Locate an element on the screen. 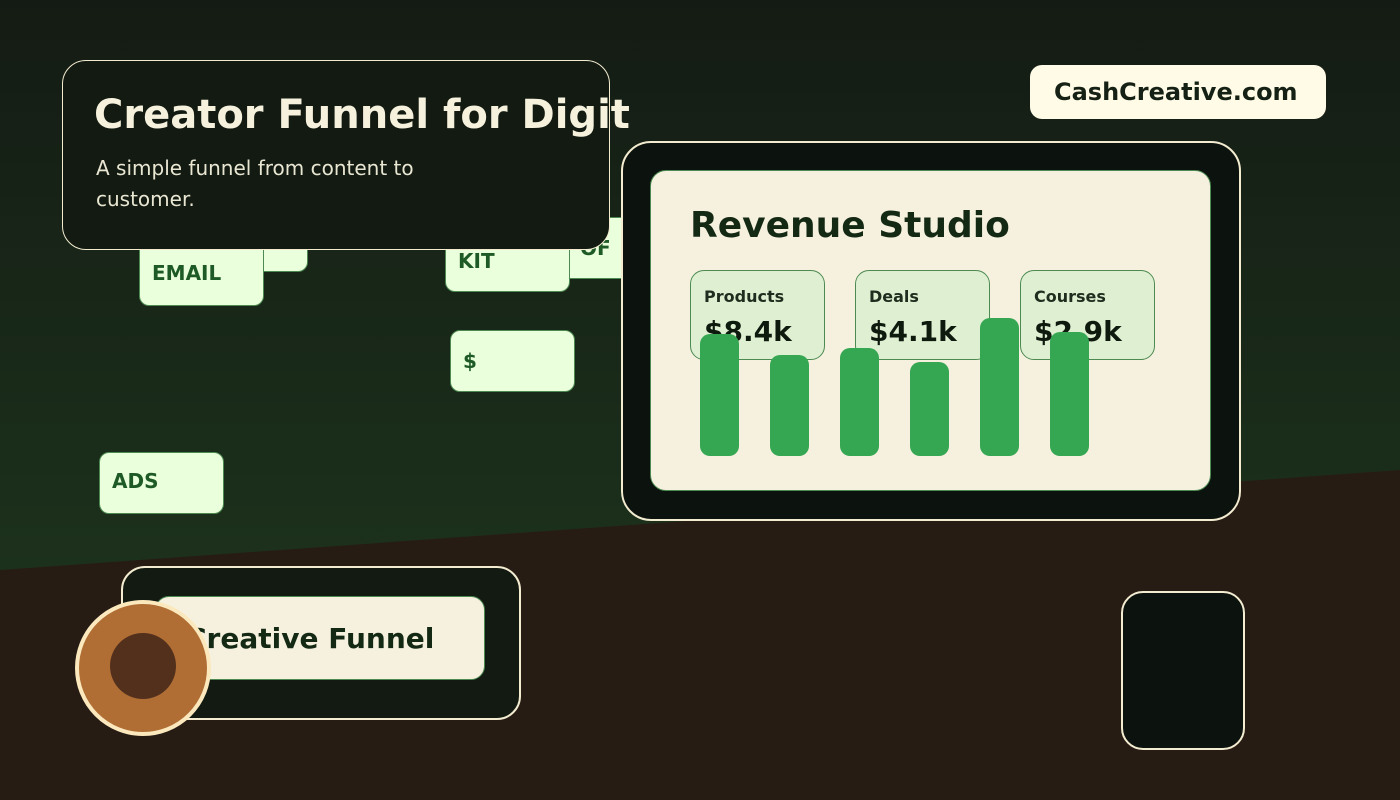 This screenshot has height=800, width=1400. dark-tile is located at coordinates (1183, 670).